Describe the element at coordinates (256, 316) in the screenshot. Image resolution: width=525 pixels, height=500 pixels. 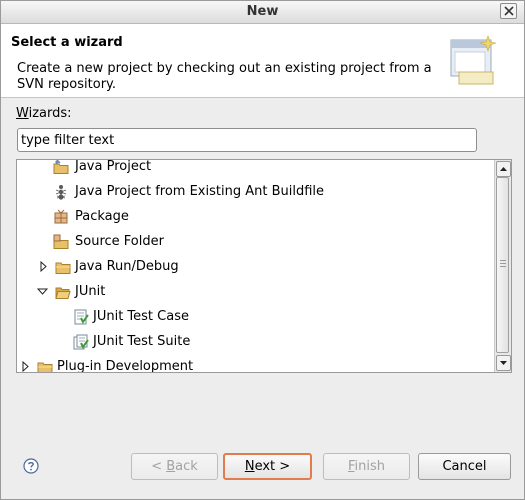
I see `tree-item-junit-test-case: JUnit Test Case` at that location.